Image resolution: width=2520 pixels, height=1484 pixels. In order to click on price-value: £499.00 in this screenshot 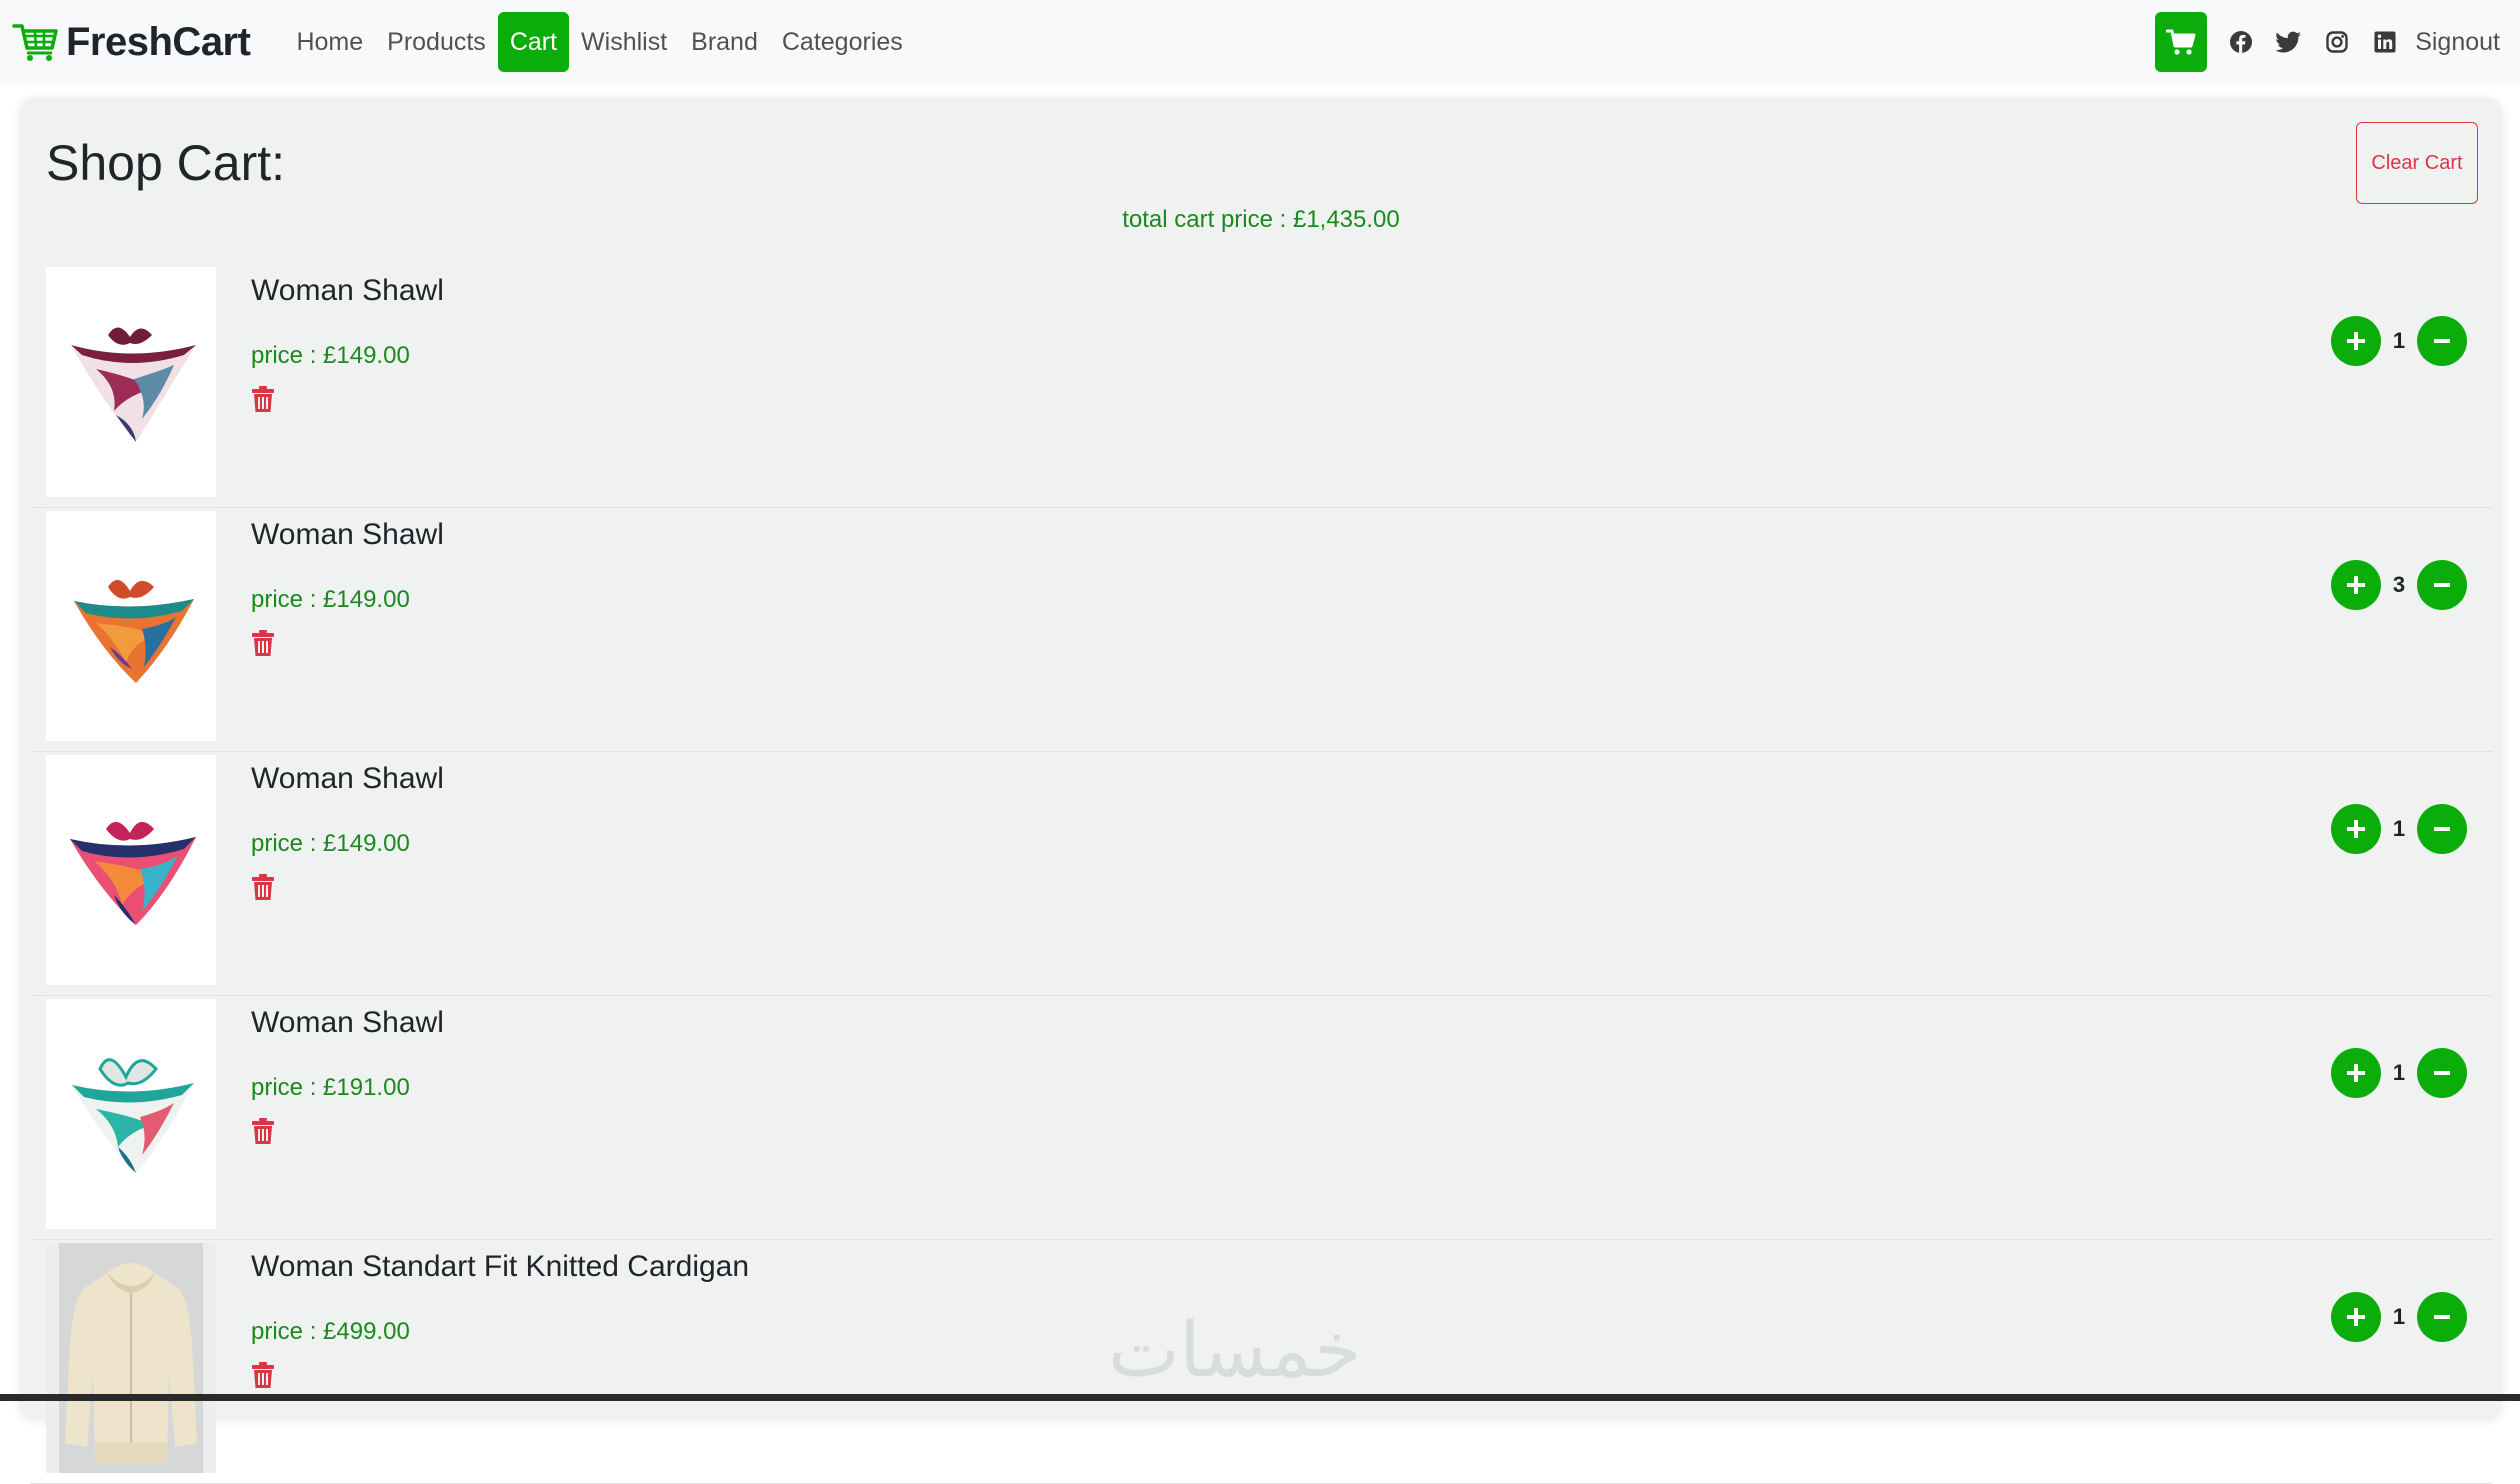, I will do `click(366, 1331)`.